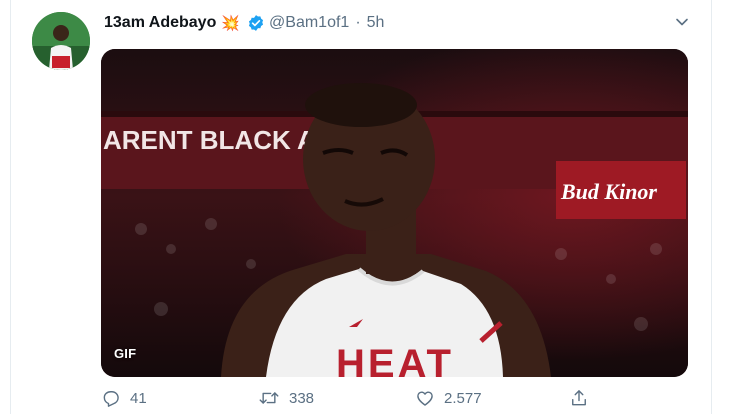  I want to click on author-name: 13am Adebayo, so click(160, 23).